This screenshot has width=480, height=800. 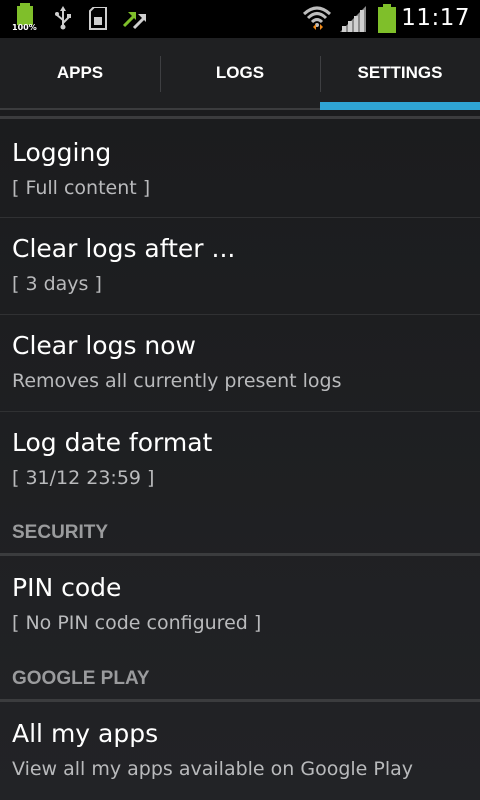 I want to click on pref-clear-logs-after: Clear logs after ... [ 3 days ], so click(x=240, y=266).